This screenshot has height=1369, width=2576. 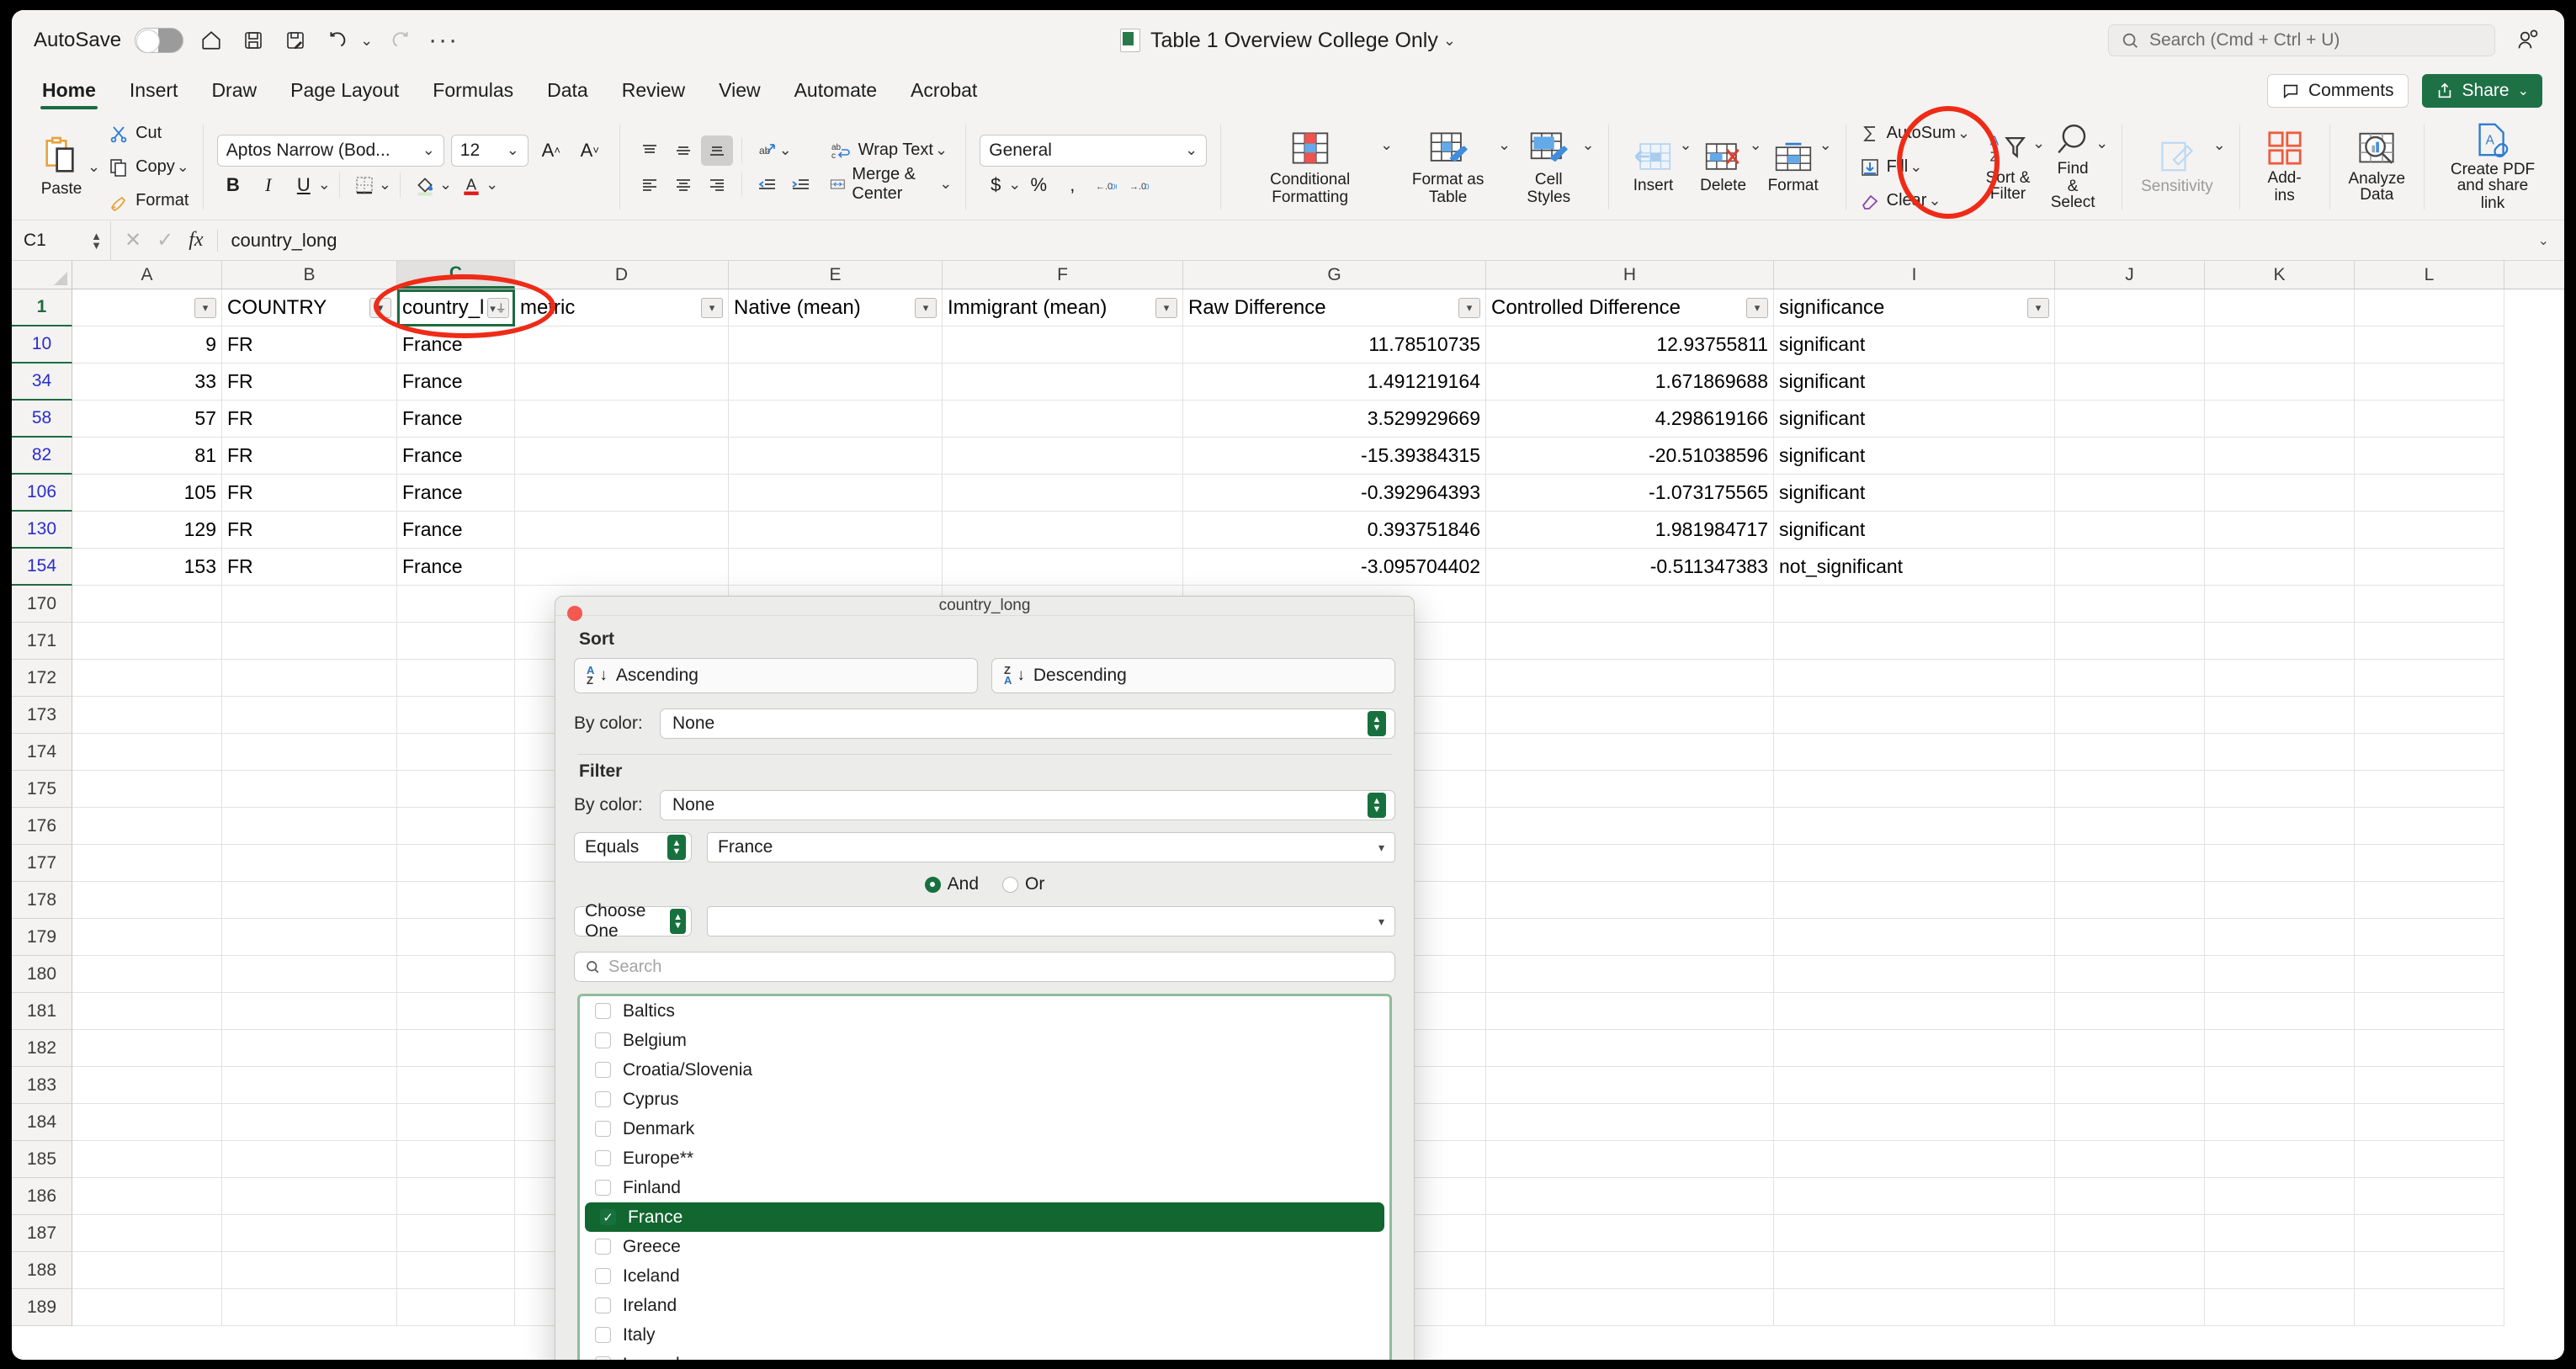 What do you see at coordinates (69, 95) in the screenshot?
I see `tab-home: Home` at bounding box center [69, 95].